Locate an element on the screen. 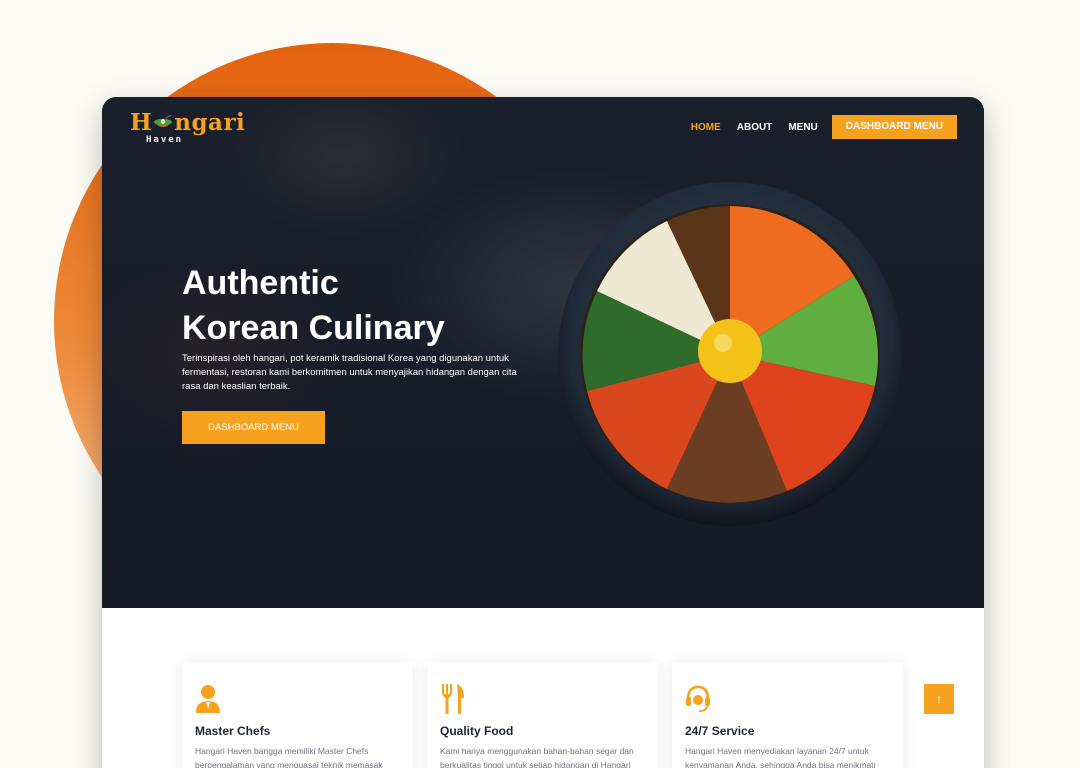 This screenshot has height=768, width=1080. logo-text: Hngari is located at coordinates (187, 122).